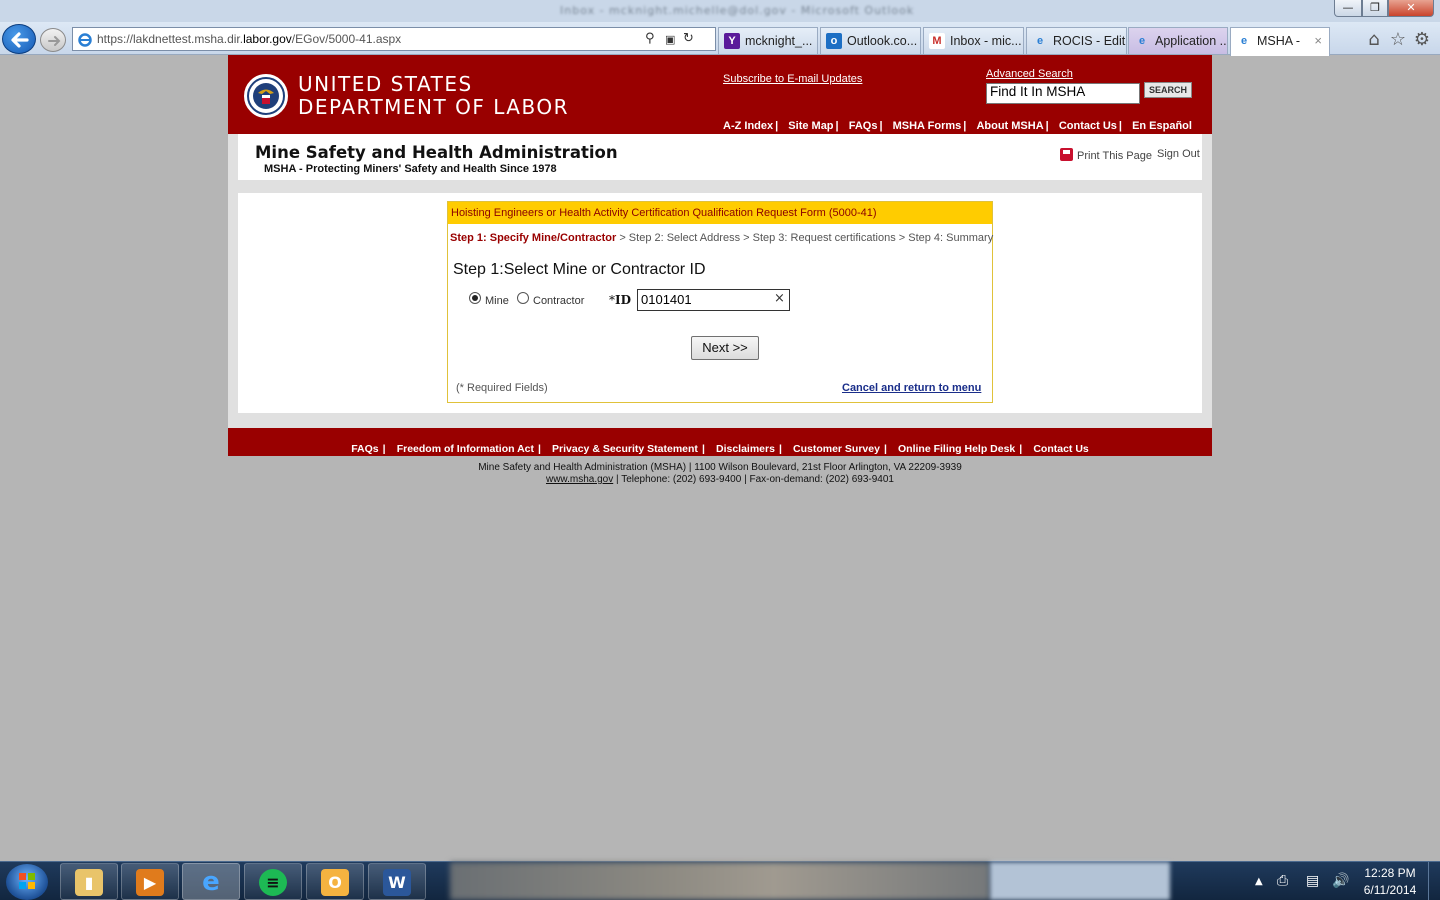 Image resolution: width=1440 pixels, height=900 pixels. I want to click on nav-faqs: FAQs, so click(863, 126).